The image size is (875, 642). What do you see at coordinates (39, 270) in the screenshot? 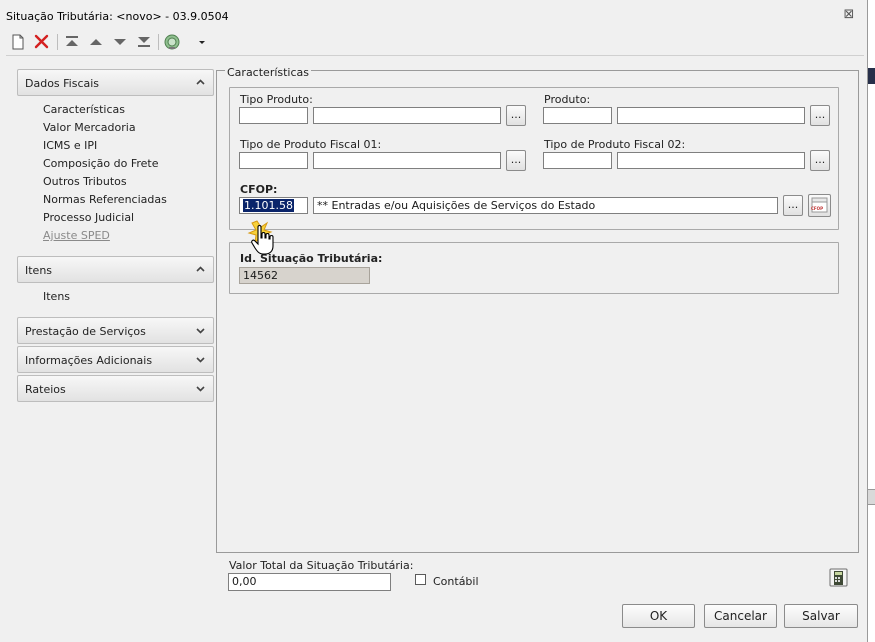
I see `section-label: Itens` at bounding box center [39, 270].